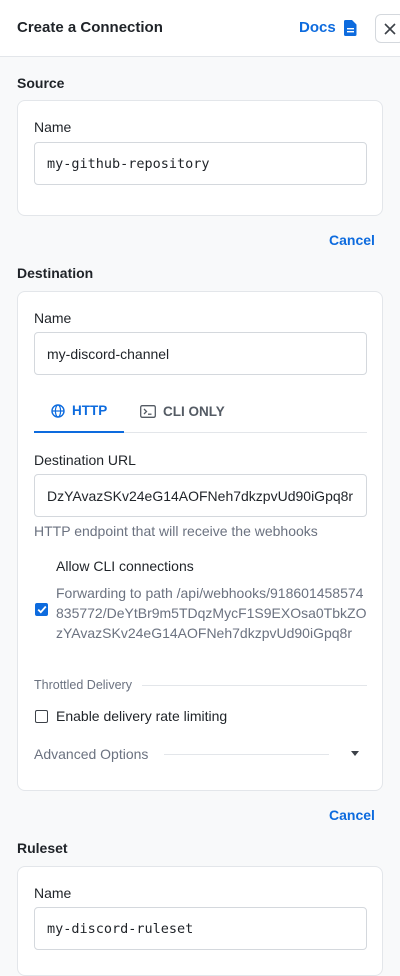 Image resolution: width=400 pixels, height=976 pixels. What do you see at coordinates (85, 460) in the screenshot?
I see `destination-url-label: Destination URL` at bounding box center [85, 460].